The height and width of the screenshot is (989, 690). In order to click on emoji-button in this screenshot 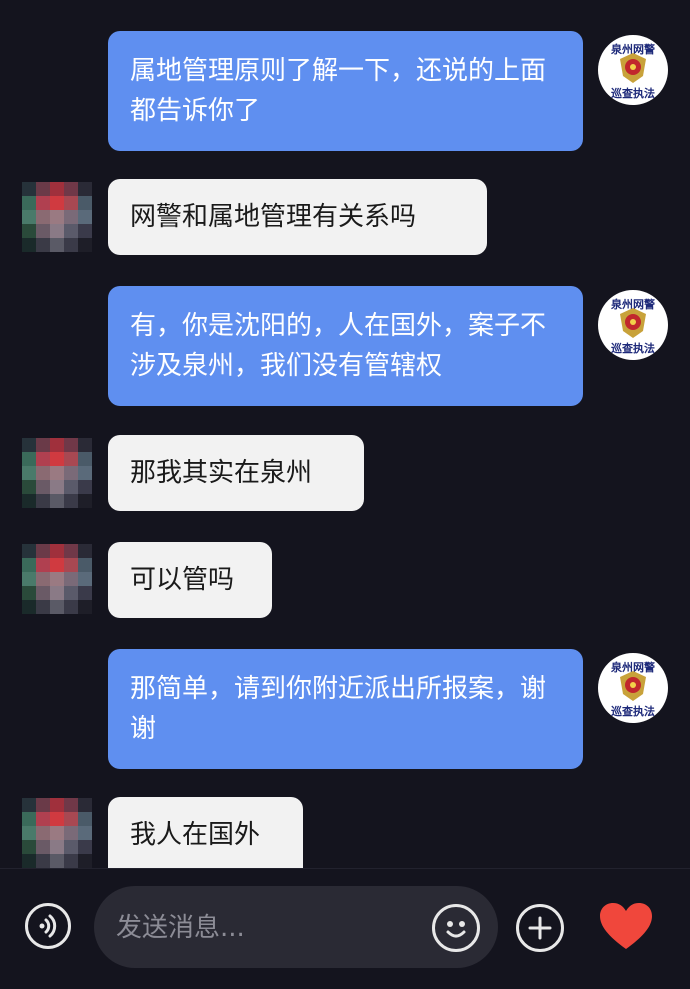, I will do `click(456, 928)`.